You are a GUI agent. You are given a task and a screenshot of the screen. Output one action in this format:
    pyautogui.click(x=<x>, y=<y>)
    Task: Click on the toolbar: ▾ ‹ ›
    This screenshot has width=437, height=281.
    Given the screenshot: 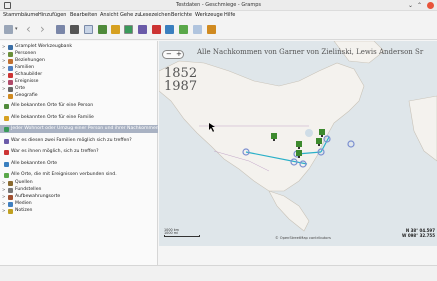 What is the action you would take?
    pyautogui.click(x=218, y=30)
    